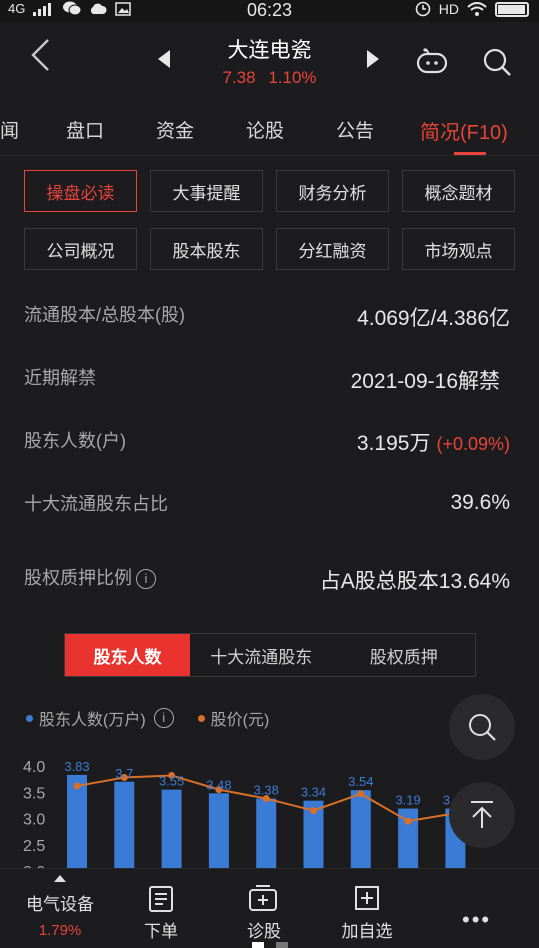 The height and width of the screenshot is (948, 539). Describe the element at coordinates (85, 129) in the screenshot. I see `tab-quote: 盘口` at that location.